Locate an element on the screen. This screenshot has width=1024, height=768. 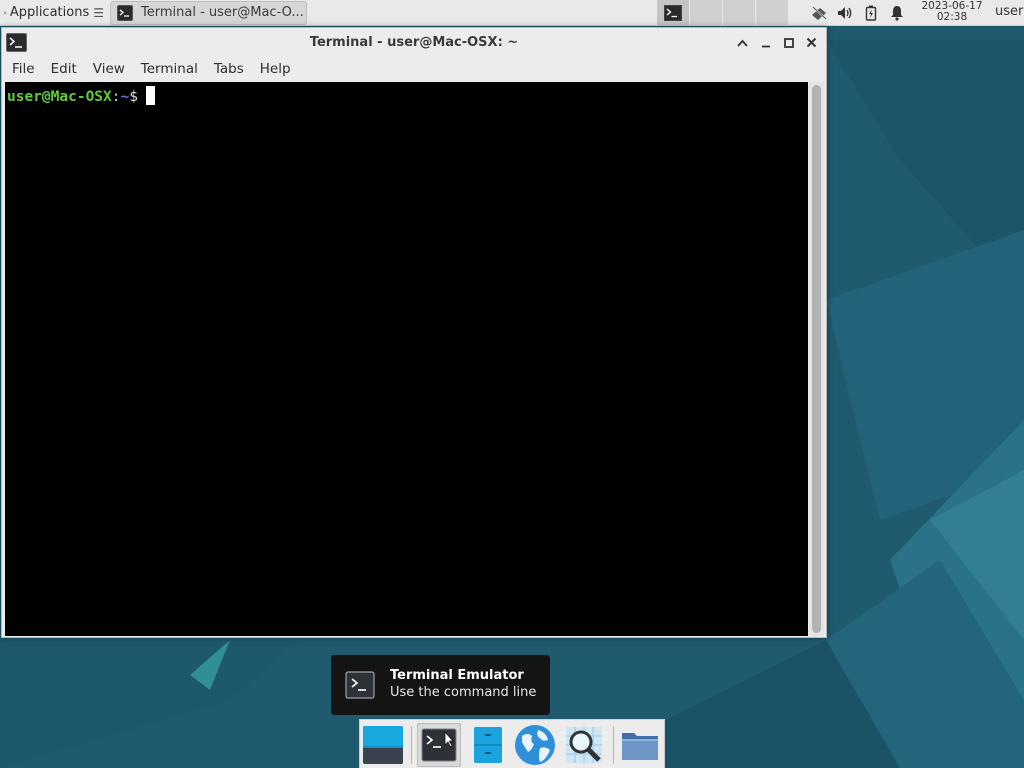
dock-tooltip: Terminal Emulator Use the command line is located at coordinates (440, 685).